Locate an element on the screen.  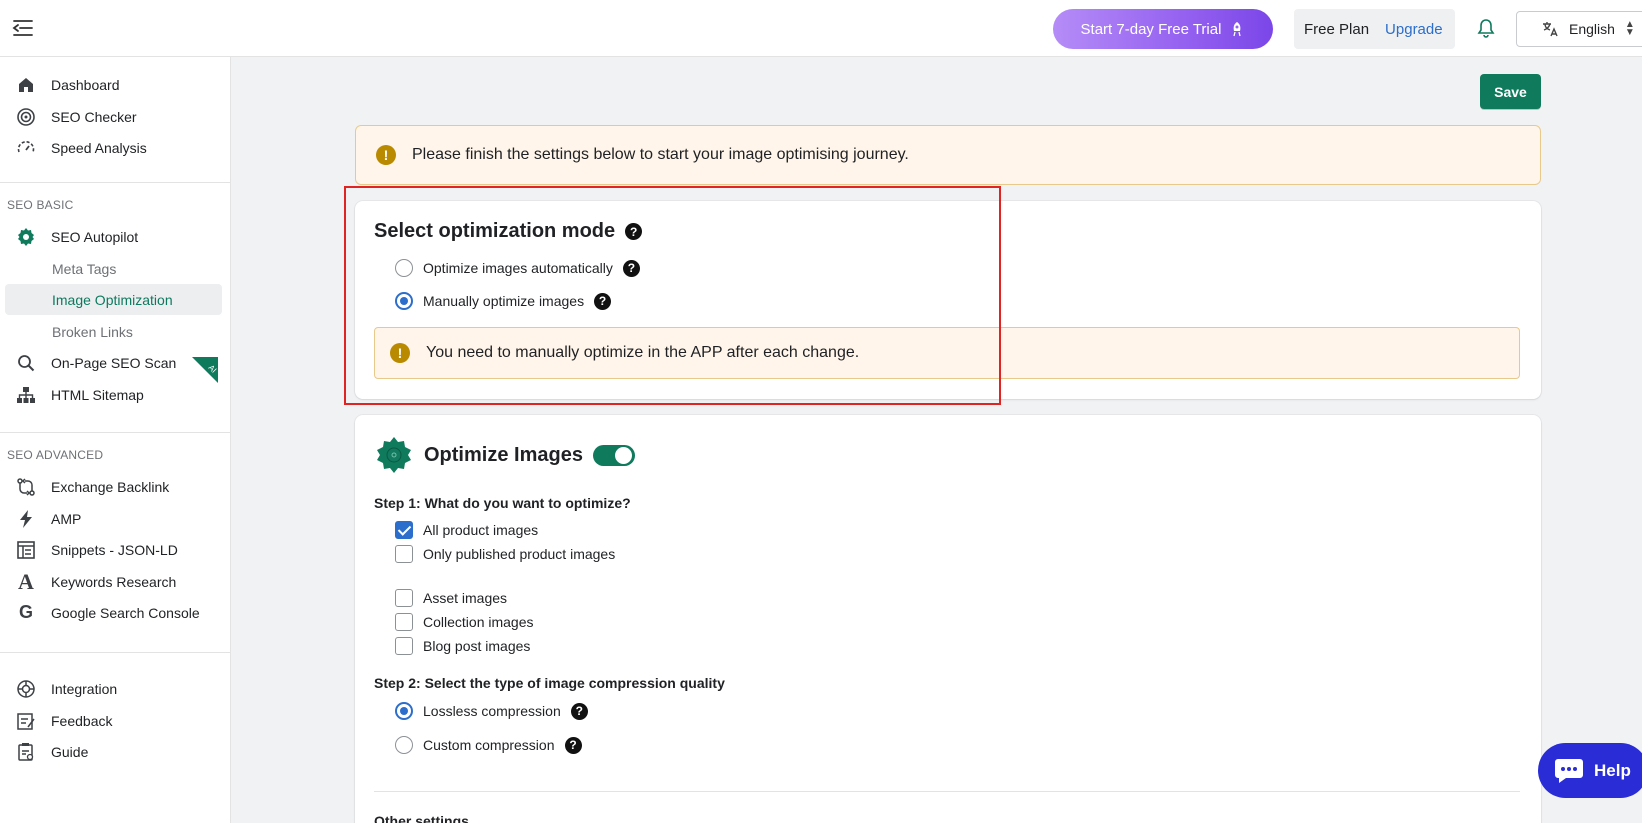
sitemap-icon is located at coordinates (26, 395).